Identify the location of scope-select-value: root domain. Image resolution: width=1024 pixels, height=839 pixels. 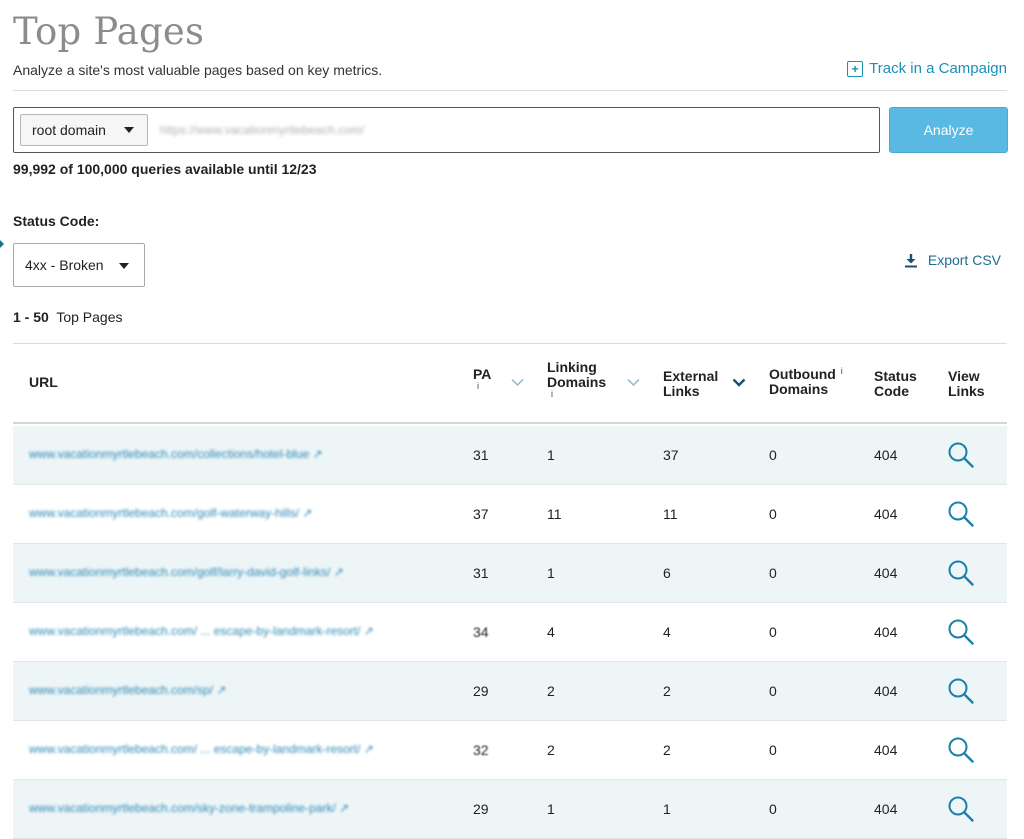
(69, 130).